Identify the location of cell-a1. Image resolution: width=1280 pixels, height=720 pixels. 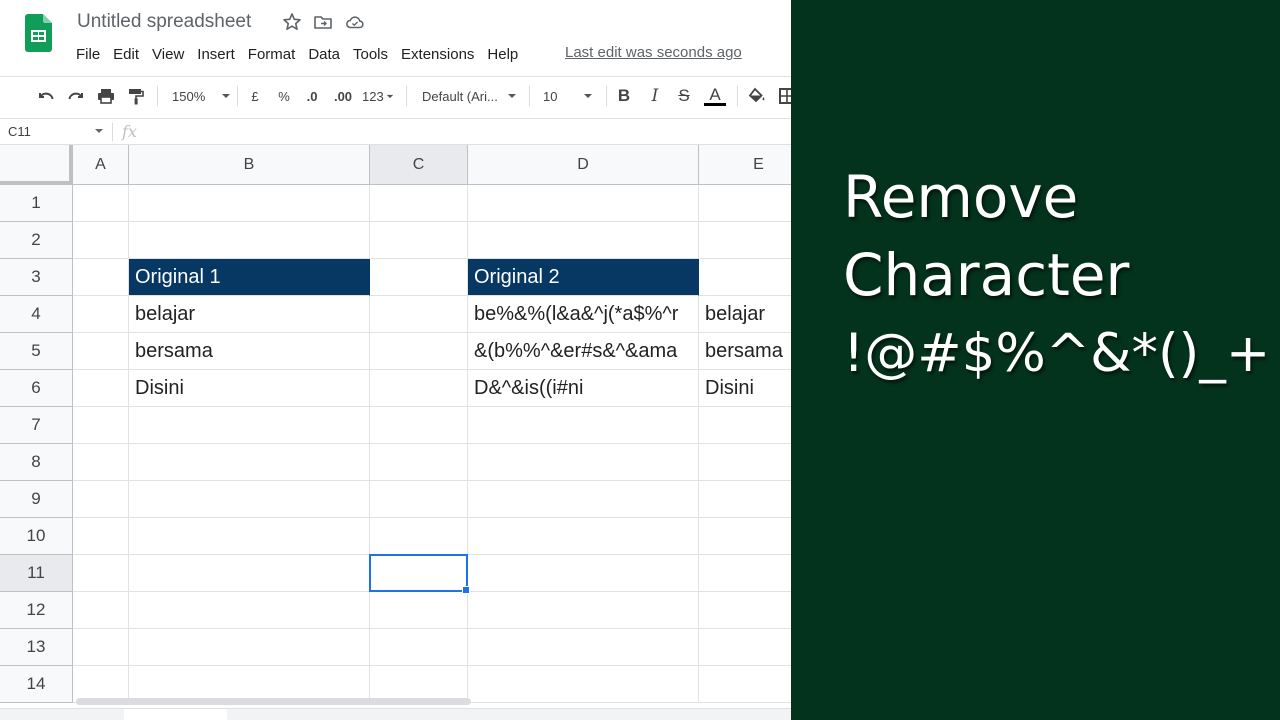
(101, 203).